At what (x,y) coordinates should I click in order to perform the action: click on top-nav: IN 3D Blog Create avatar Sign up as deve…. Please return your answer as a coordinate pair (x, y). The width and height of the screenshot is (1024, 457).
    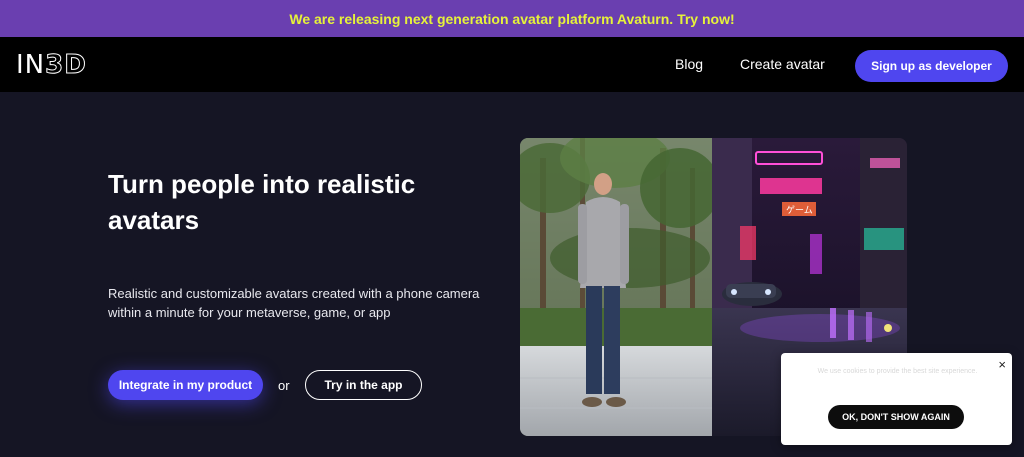
    Looking at the image, I should click on (512, 64).